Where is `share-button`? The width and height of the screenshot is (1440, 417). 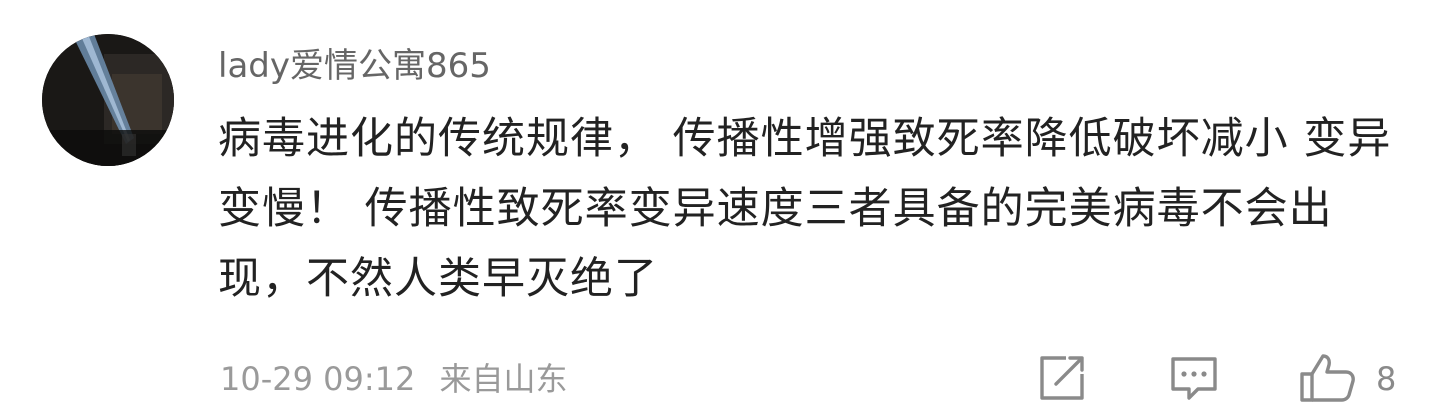
share-button is located at coordinates (1062, 378).